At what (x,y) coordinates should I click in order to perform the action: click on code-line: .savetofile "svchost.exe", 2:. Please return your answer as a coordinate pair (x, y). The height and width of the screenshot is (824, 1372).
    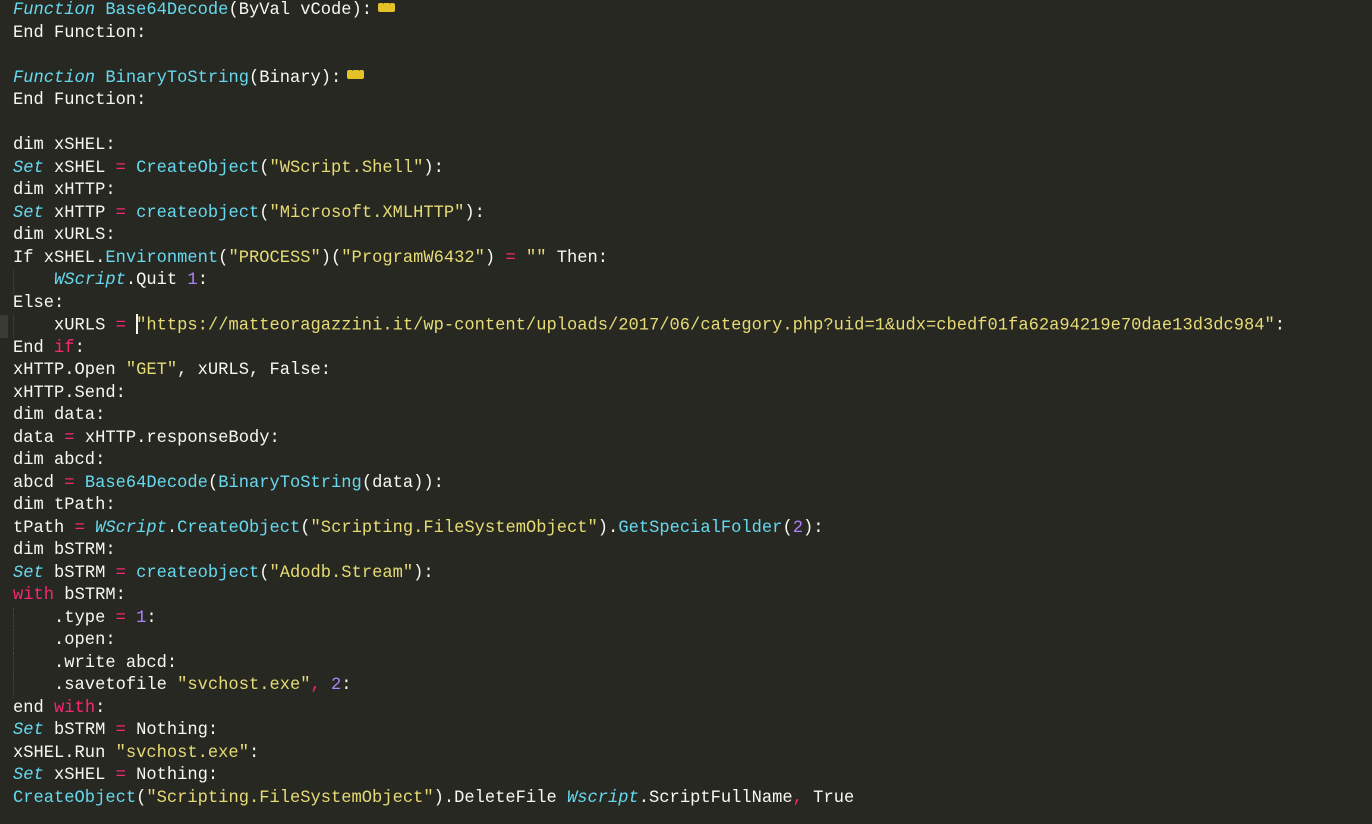
    Looking at the image, I should click on (686, 686).